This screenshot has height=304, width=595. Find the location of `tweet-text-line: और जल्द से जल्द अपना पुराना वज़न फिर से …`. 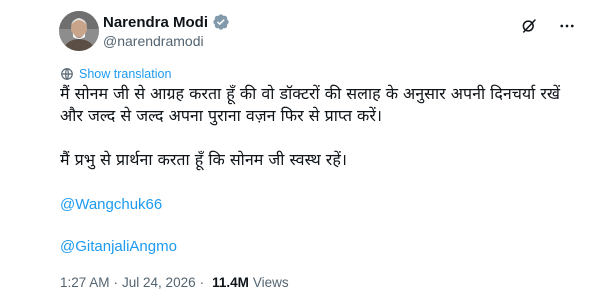

tweet-text-line: और जल्द से जल्द अपना पुराना वज़न फिर से … is located at coordinates (221, 115).